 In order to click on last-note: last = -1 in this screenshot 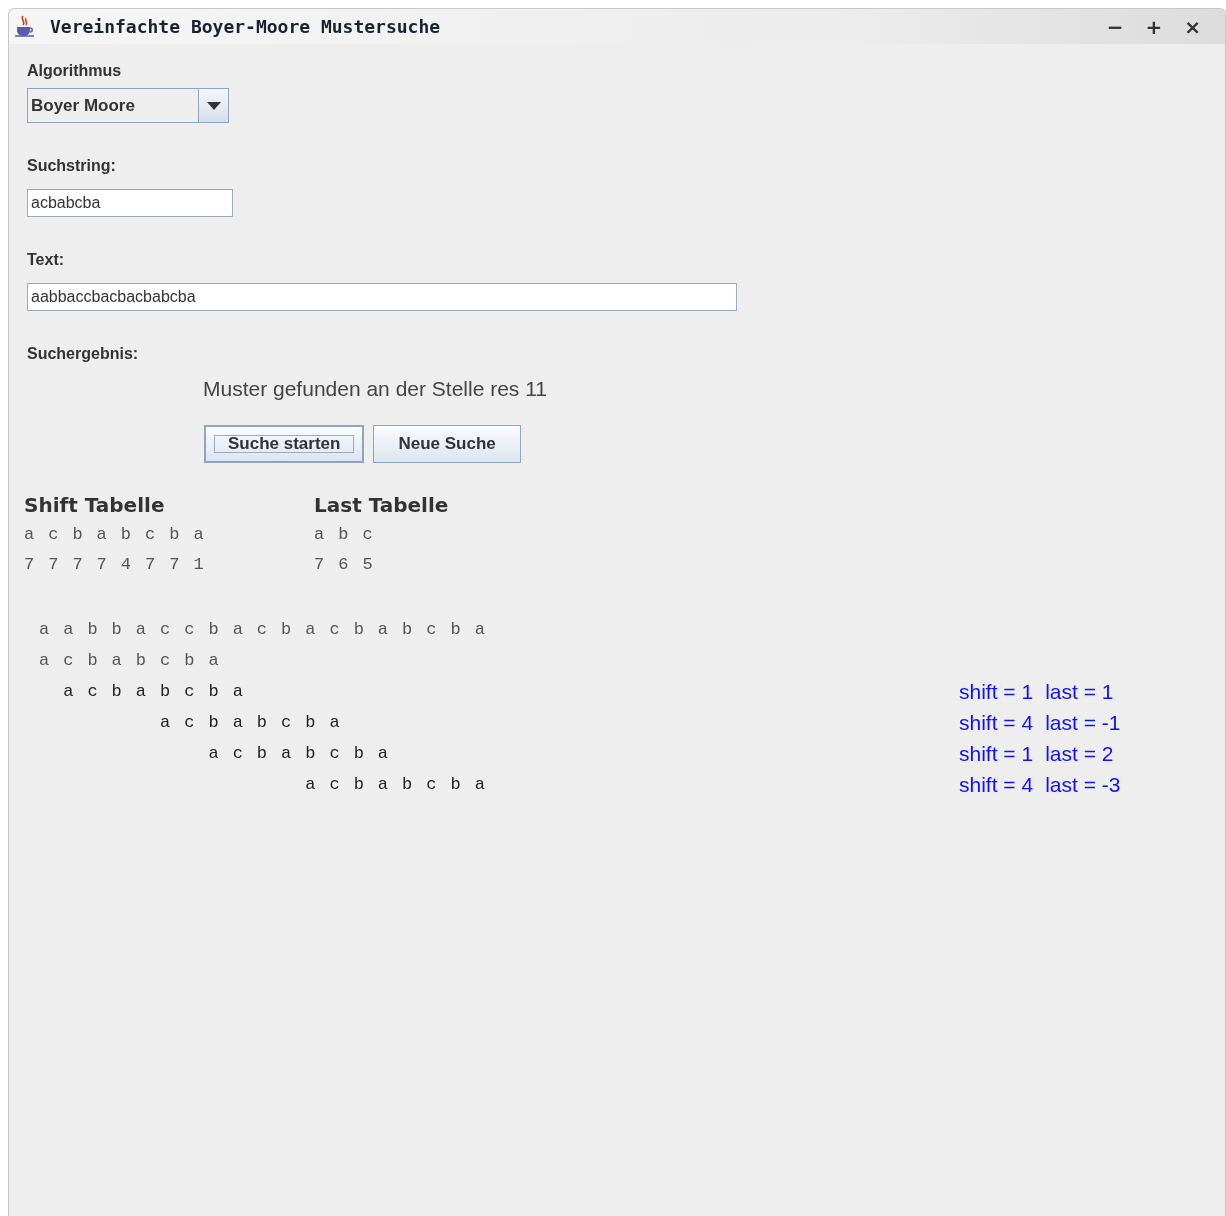, I will do `click(1083, 722)`.